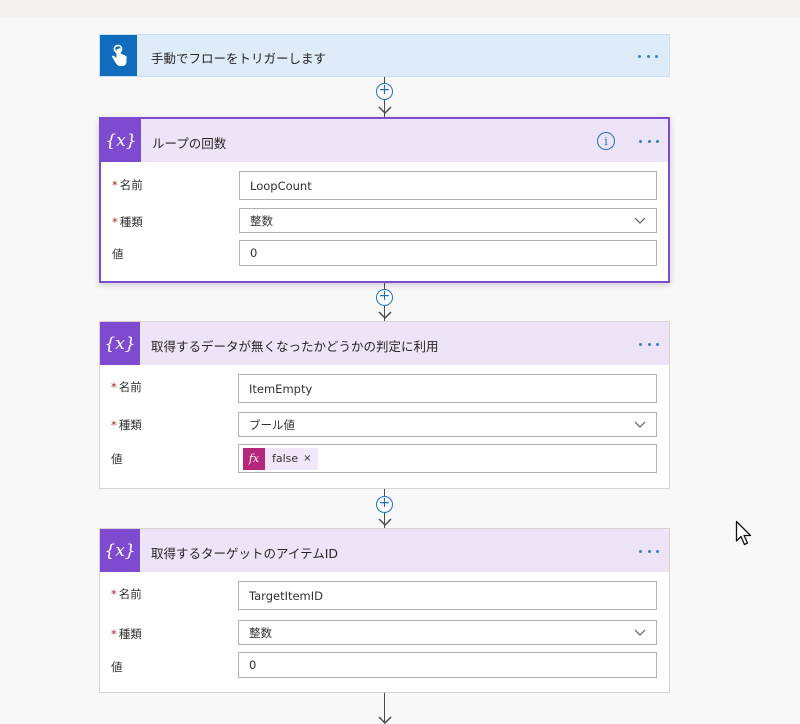 The image size is (800, 724). Describe the element at coordinates (384, 140) in the screenshot. I see `card-header: {x} ループの回数 i` at that location.